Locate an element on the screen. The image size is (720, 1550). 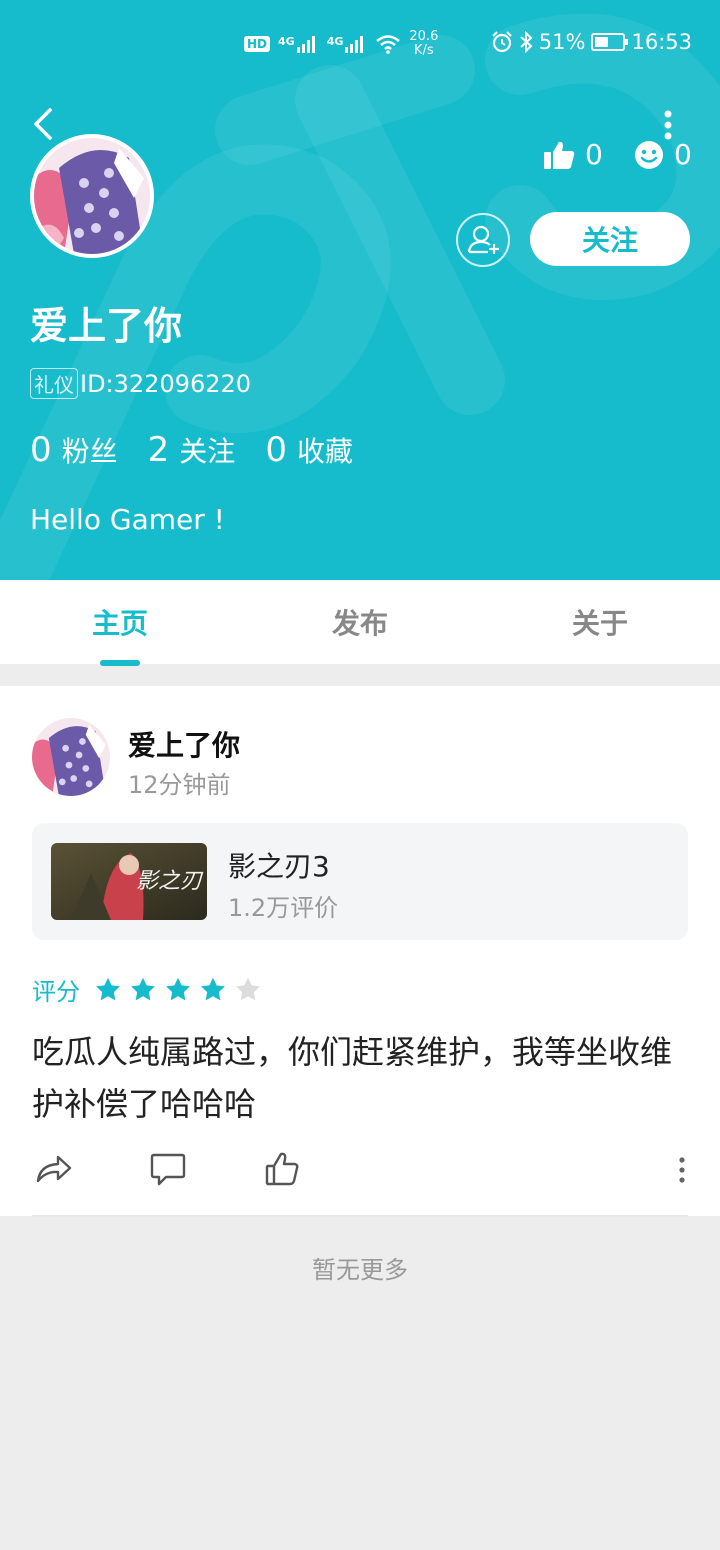
battery-icon is located at coordinates (610, 42).